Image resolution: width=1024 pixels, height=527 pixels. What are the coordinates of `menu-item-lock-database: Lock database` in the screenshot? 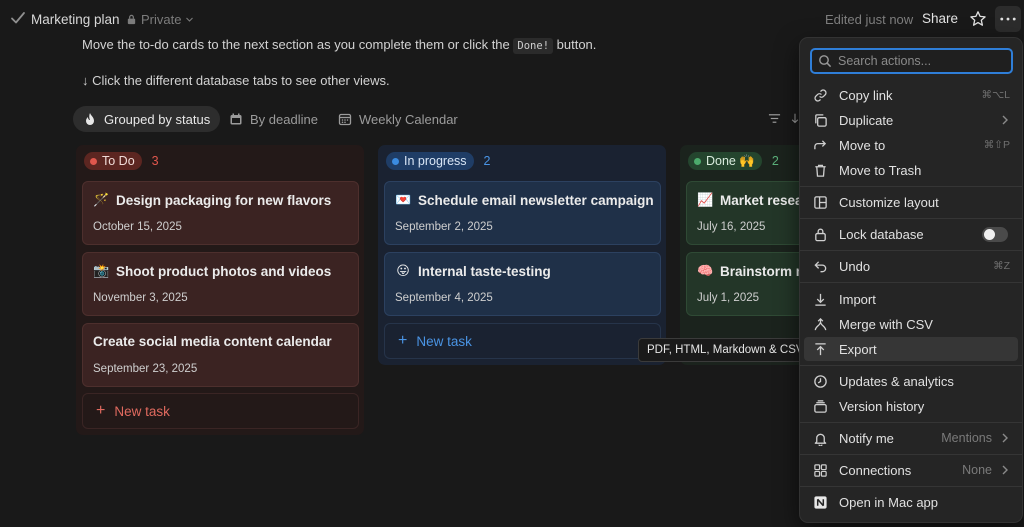 It's located at (911, 234).